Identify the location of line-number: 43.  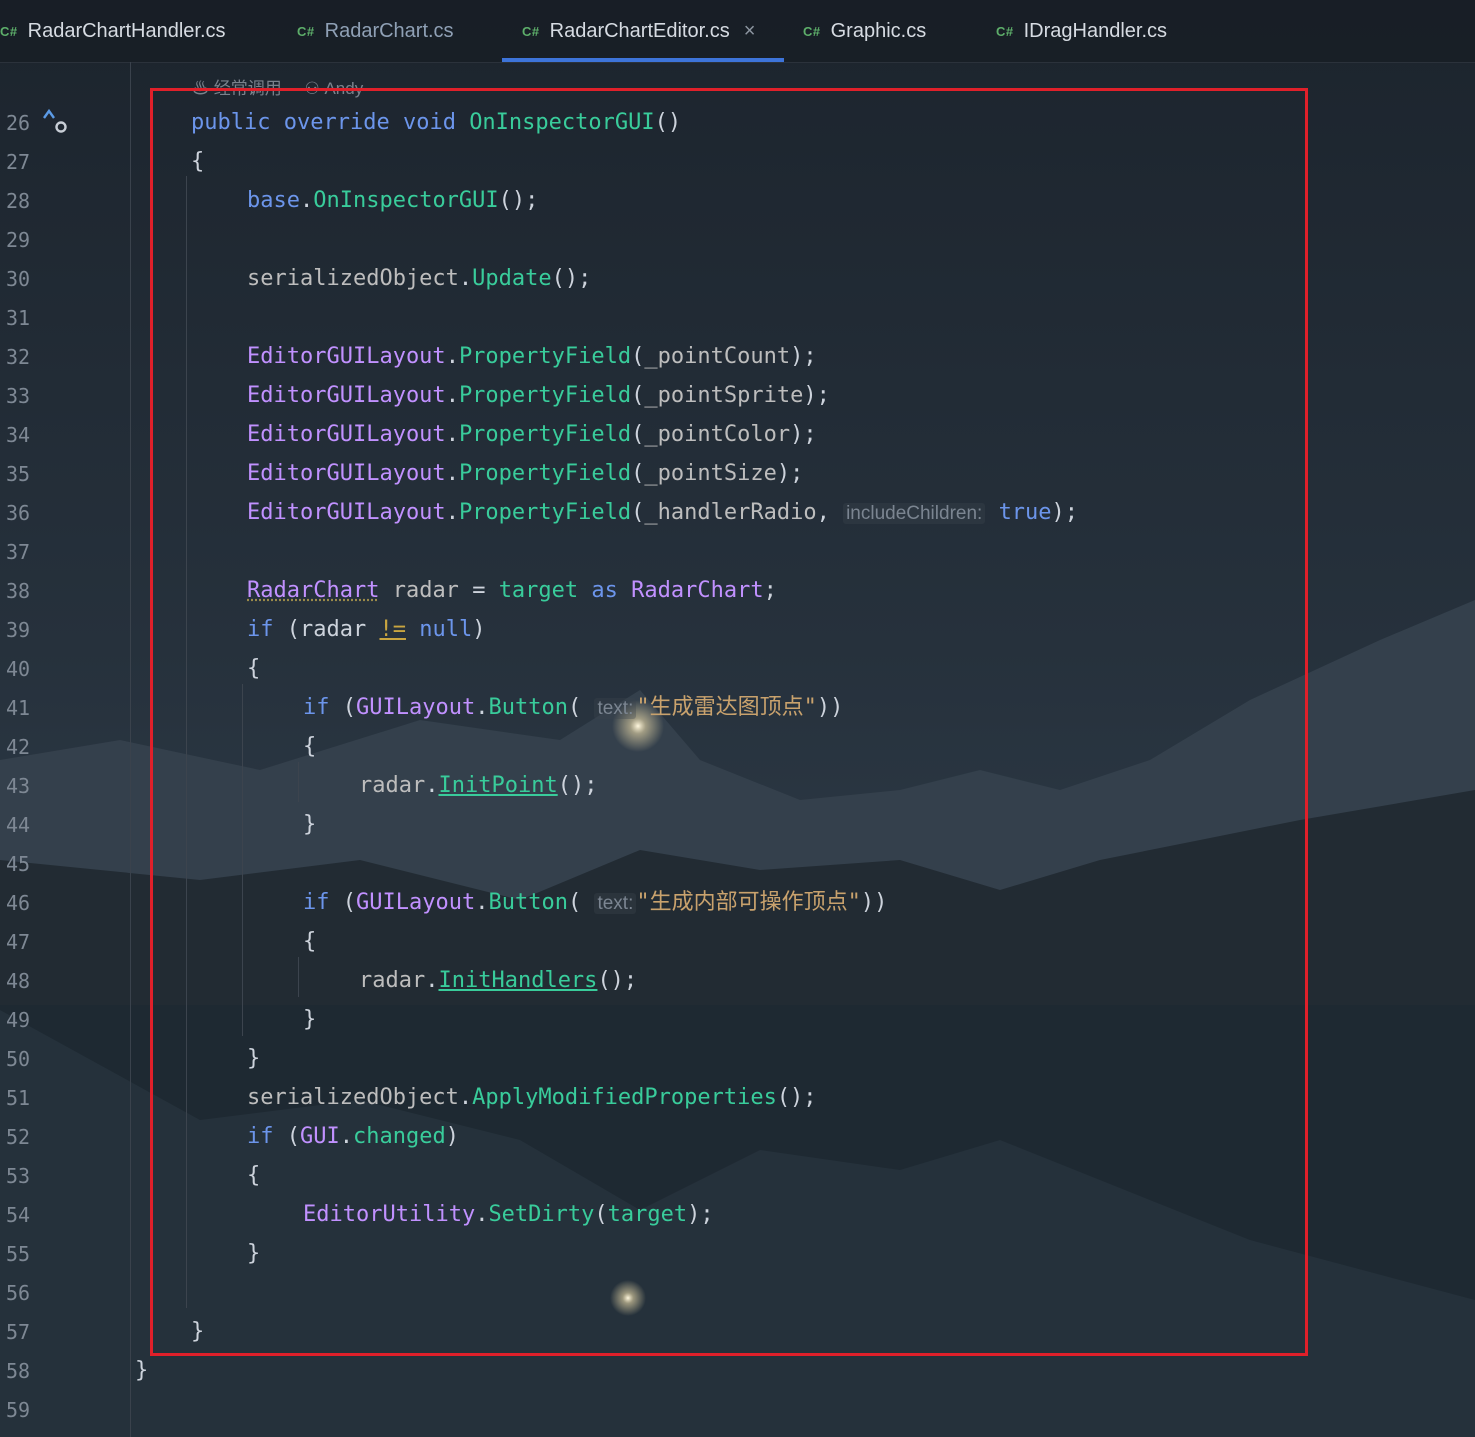
(18, 786).